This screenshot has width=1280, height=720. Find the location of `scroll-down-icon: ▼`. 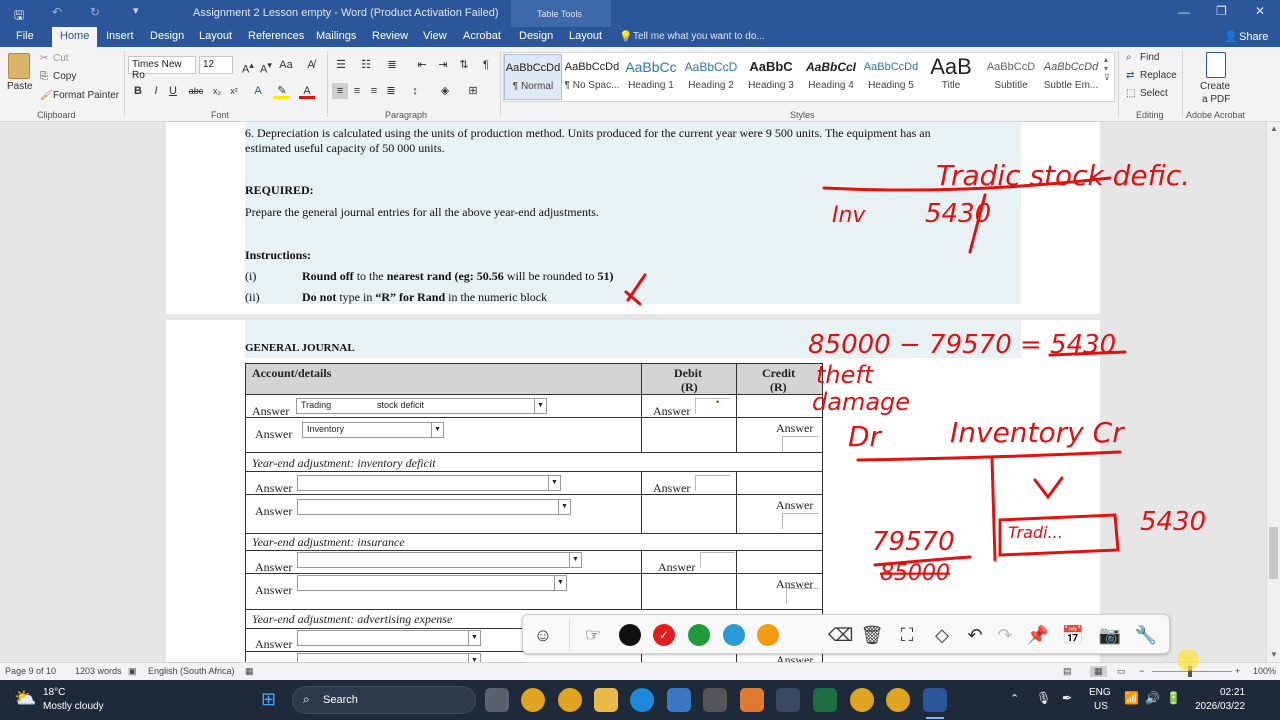

scroll-down-icon: ▼ is located at coordinates (1274, 654).